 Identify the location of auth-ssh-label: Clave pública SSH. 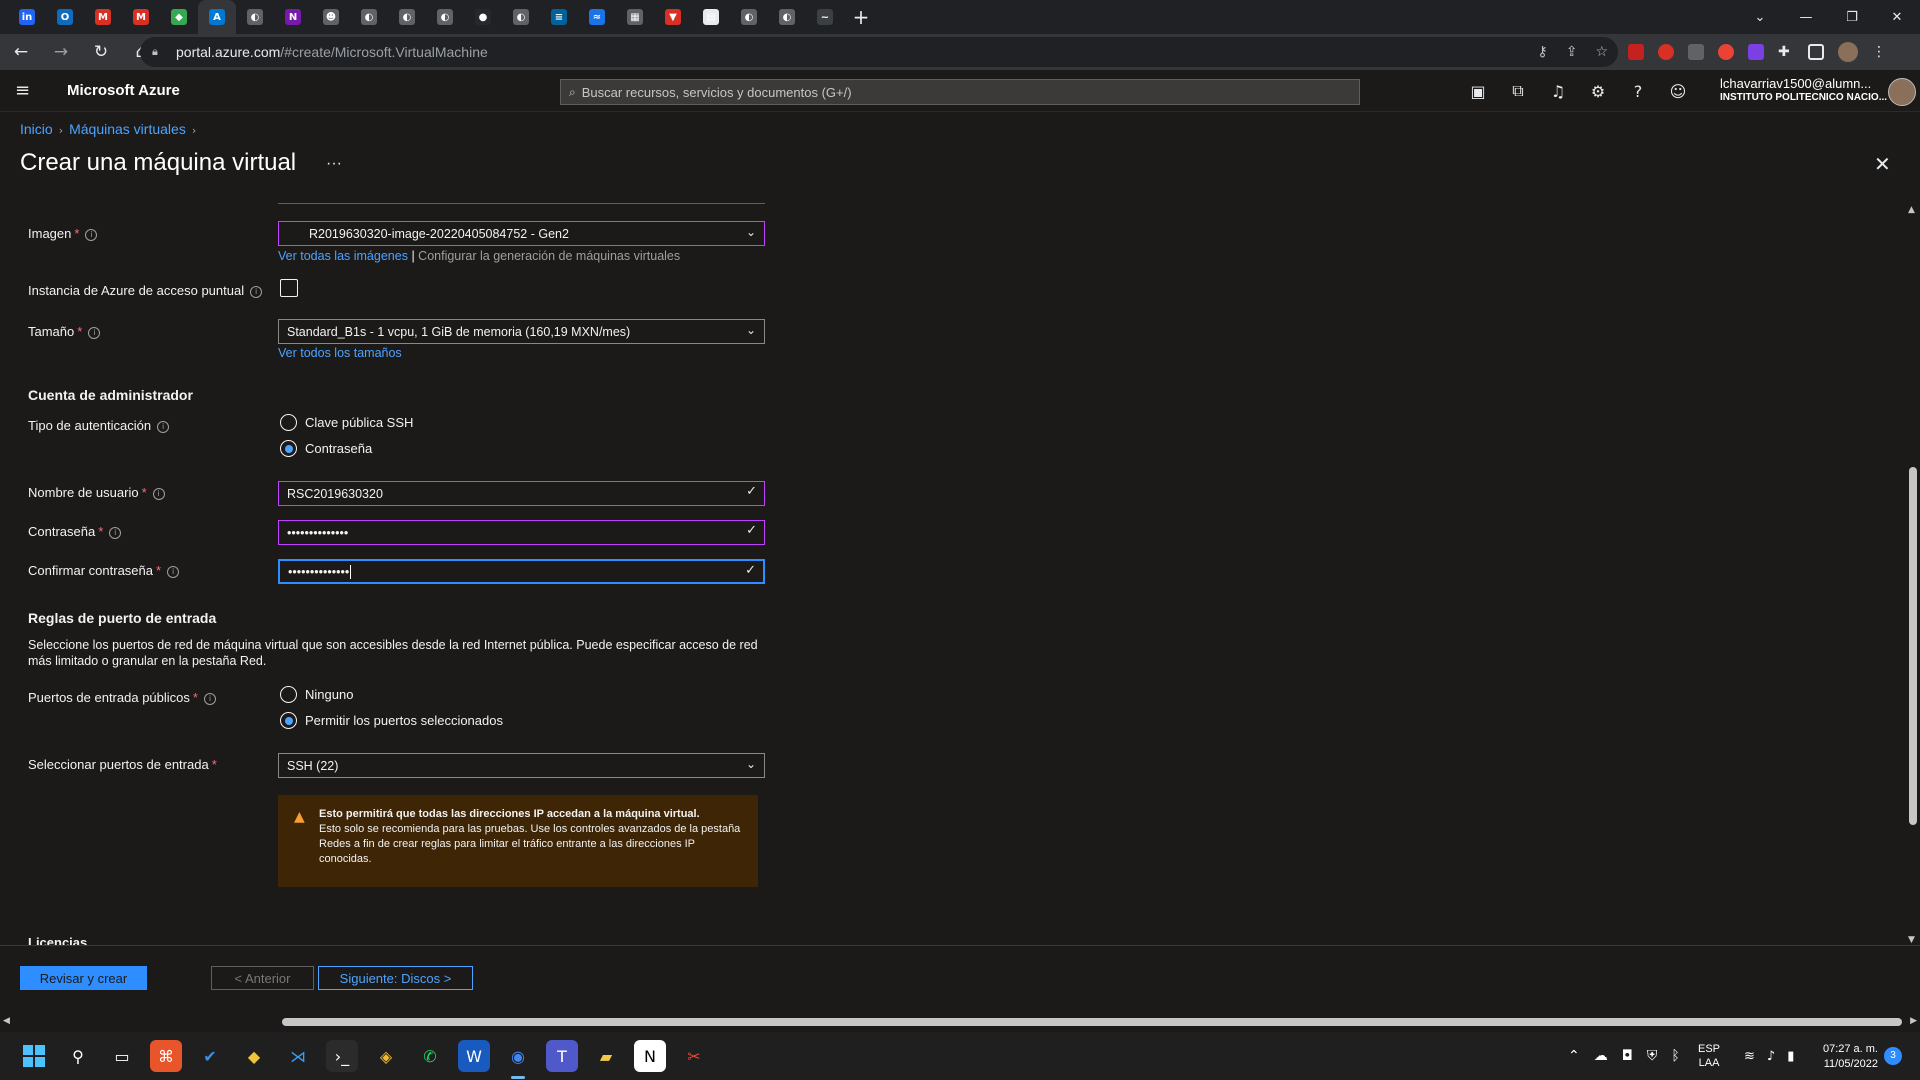
(359, 422).